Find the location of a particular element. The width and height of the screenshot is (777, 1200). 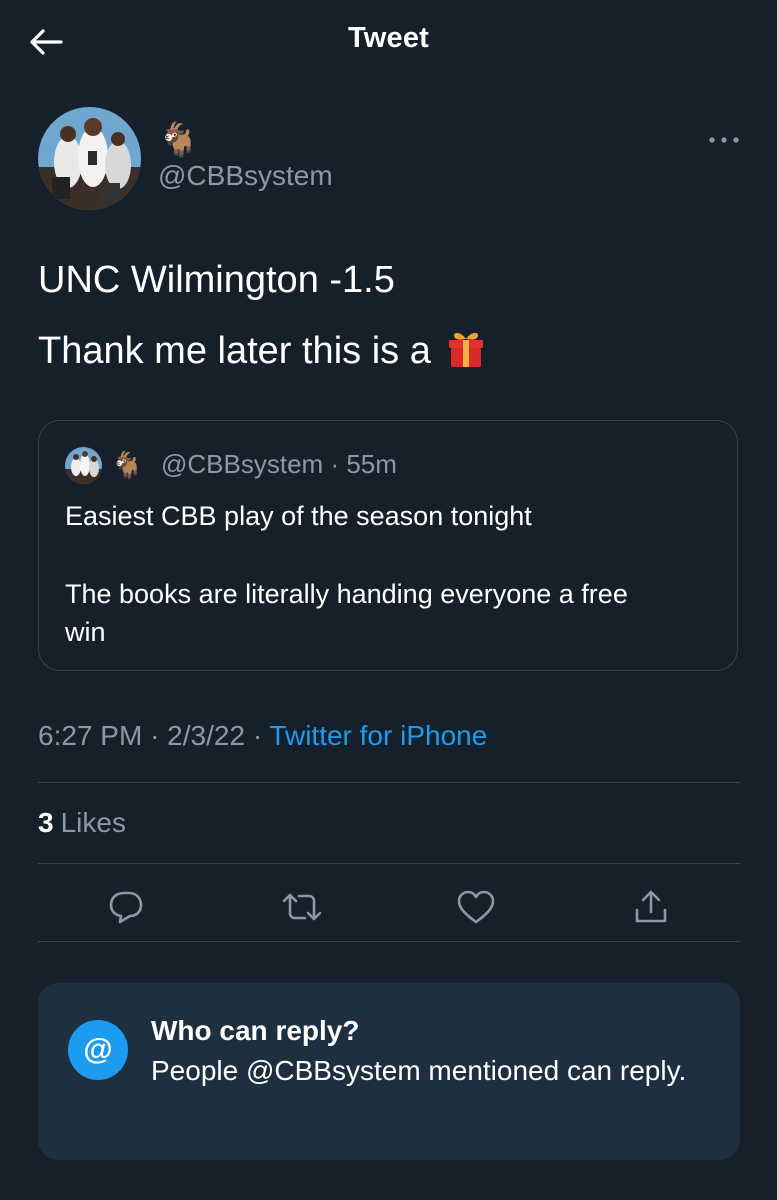

quoted-handle: @CBBsystem is located at coordinates (242, 464).